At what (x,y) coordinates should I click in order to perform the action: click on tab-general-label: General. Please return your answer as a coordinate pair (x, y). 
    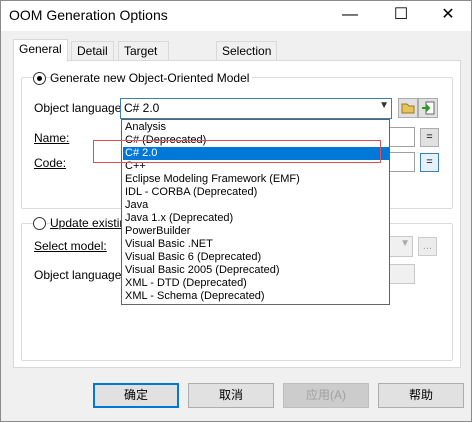
    Looking at the image, I should click on (40, 49).